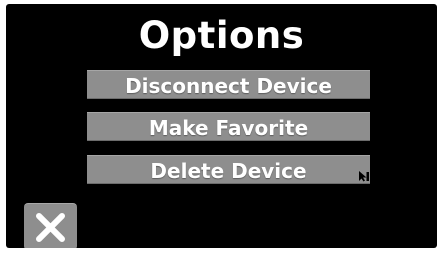 This screenshot has width=442, height=253. I want to click on pointer-cursor-icon, so click(364, 176).